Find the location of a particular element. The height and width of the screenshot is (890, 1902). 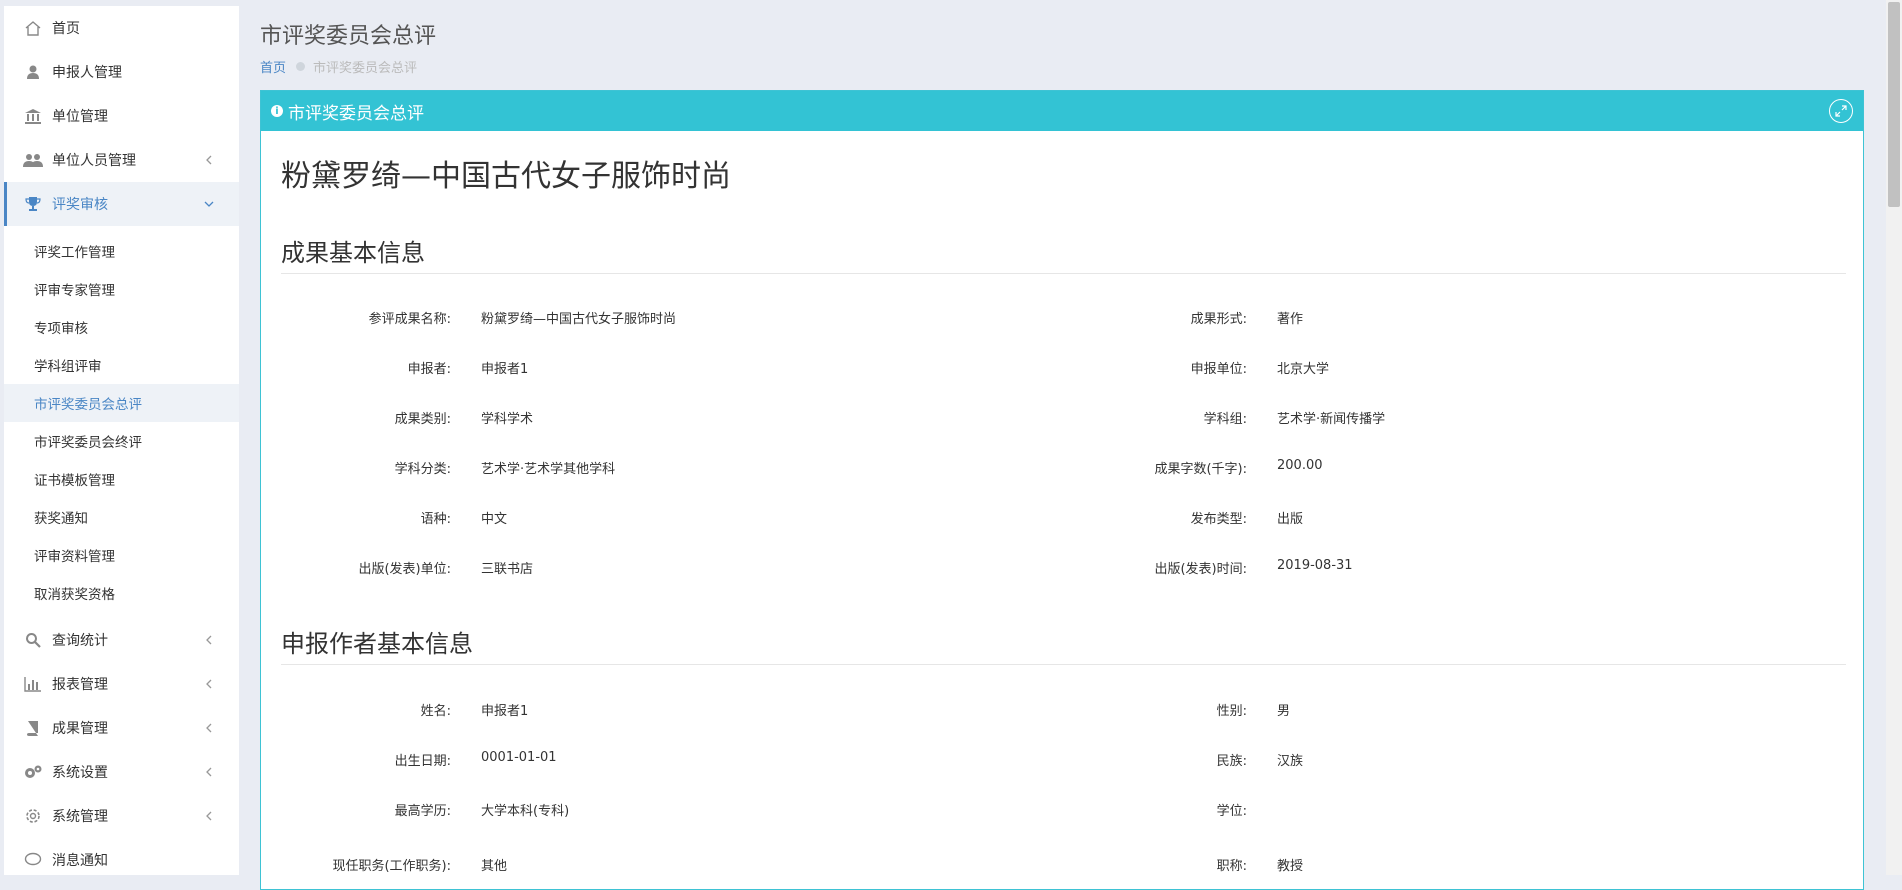

sidebar-item-applicants: 申报人管理 is located at coordinates (121, 72).